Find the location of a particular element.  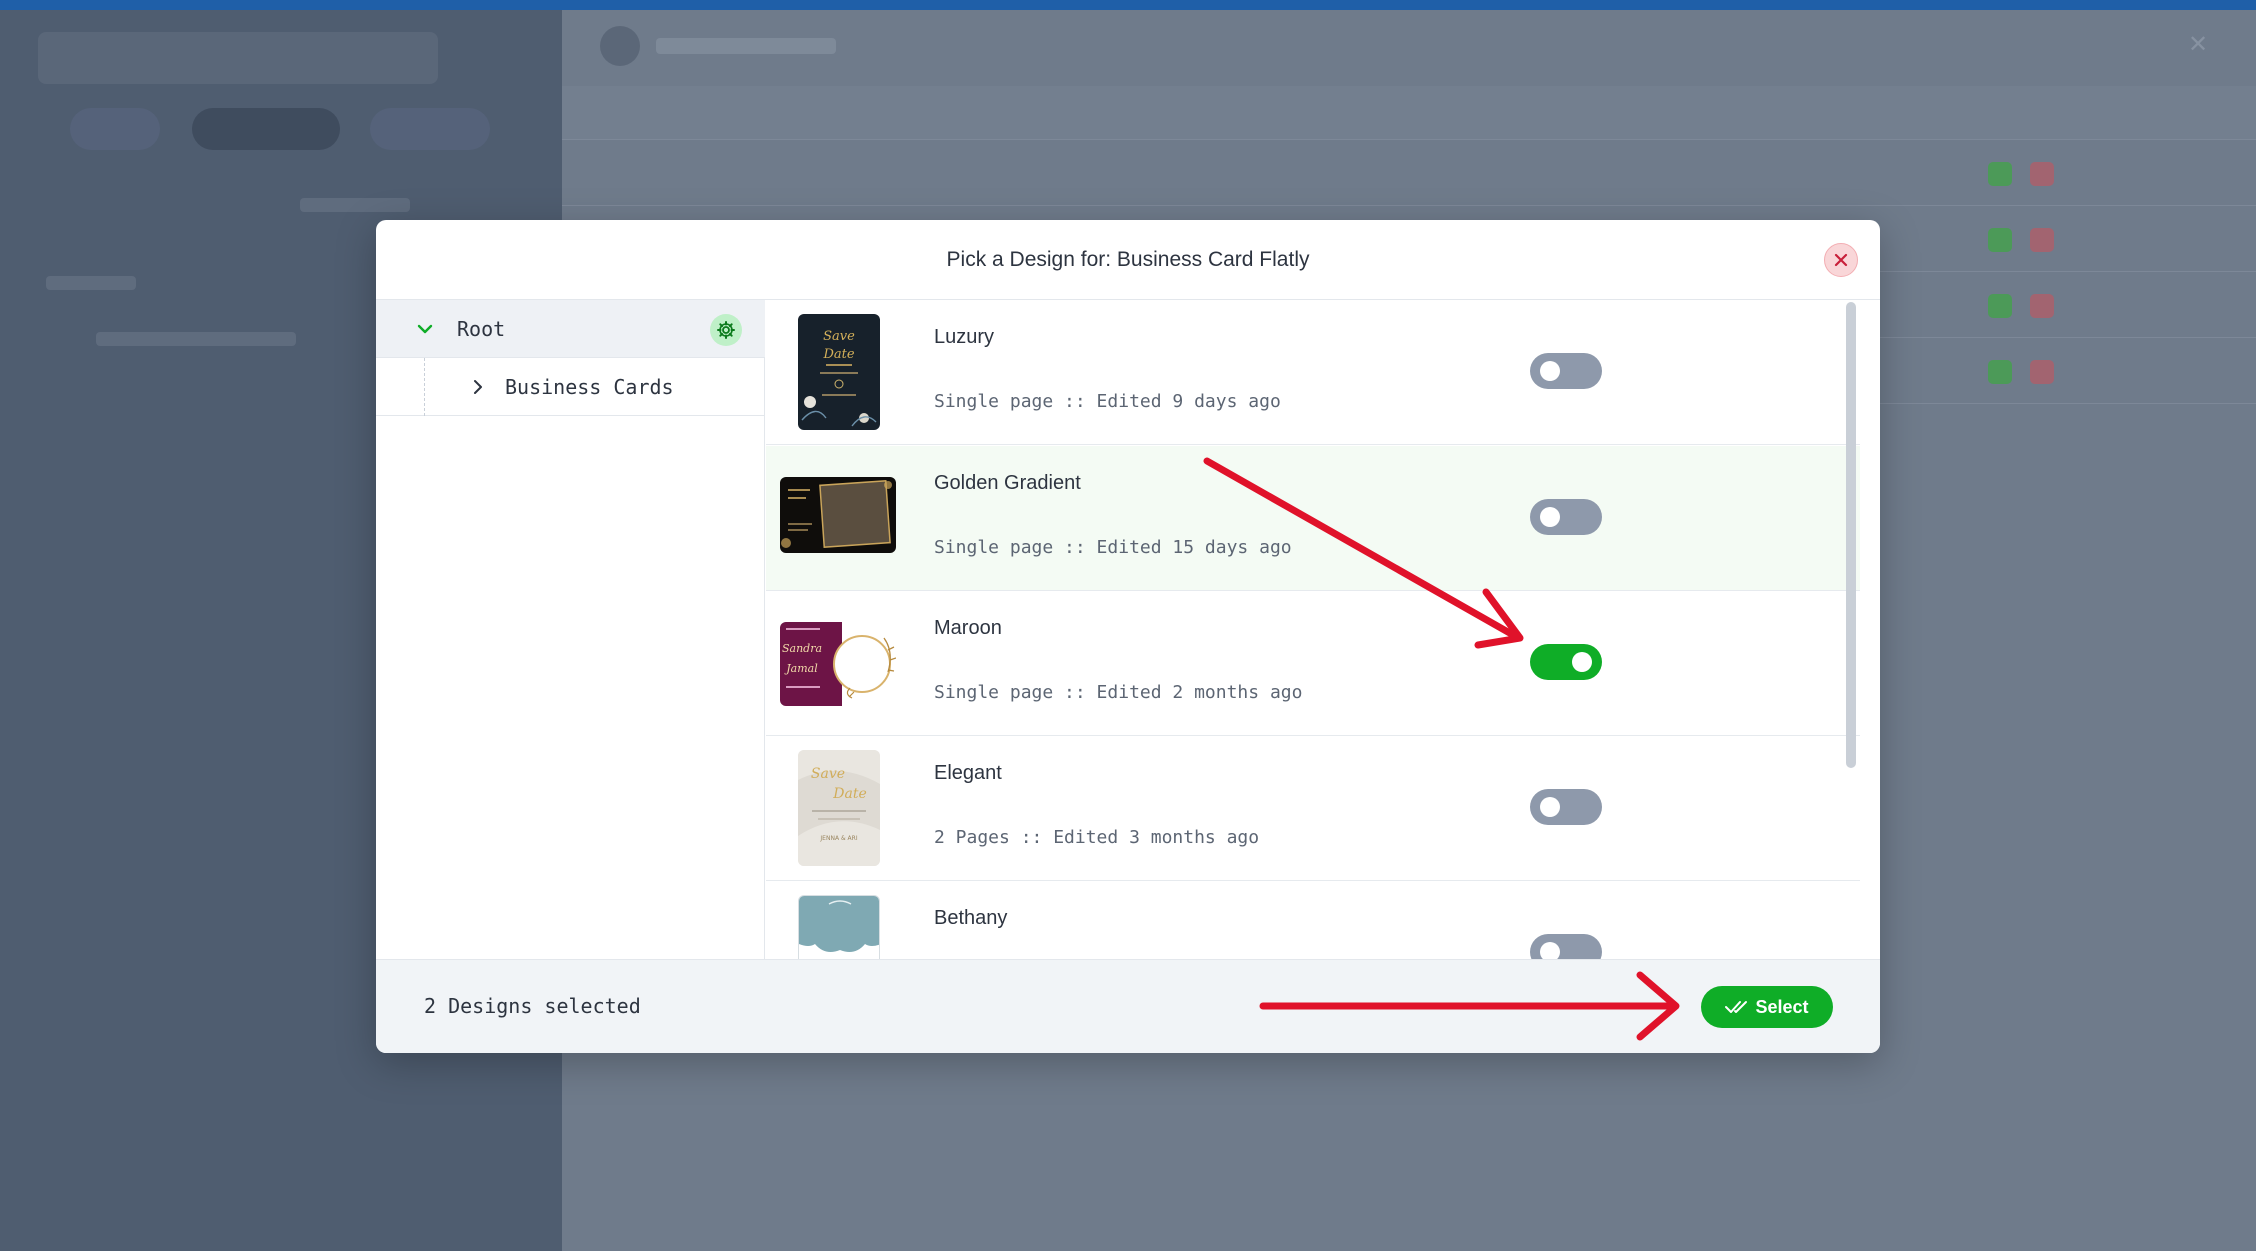

tree-item-root: Root is located at coordinates (570, 329).